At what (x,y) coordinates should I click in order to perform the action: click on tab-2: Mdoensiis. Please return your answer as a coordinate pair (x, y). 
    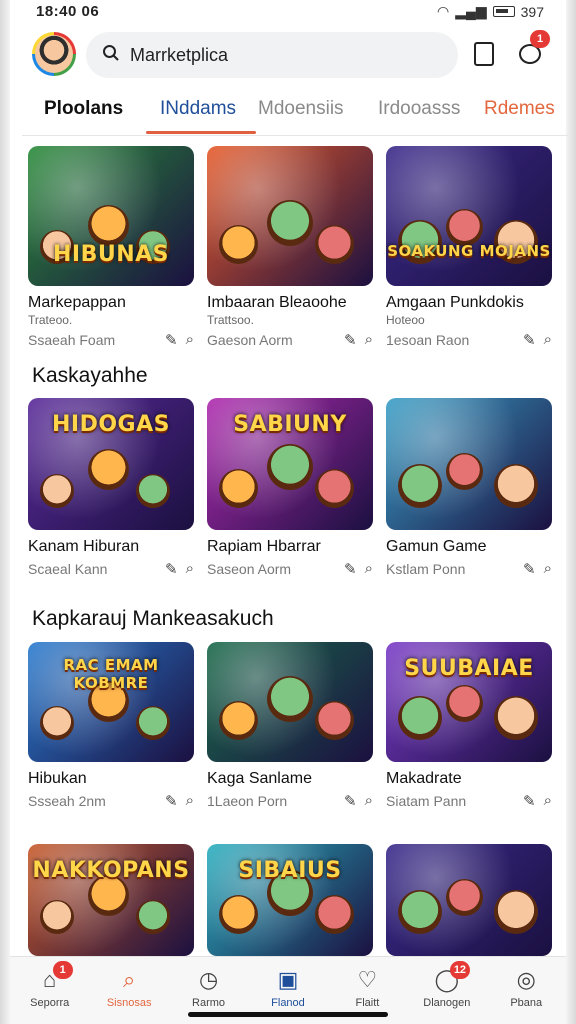
    Looking at the image, I should click on (301, 109).